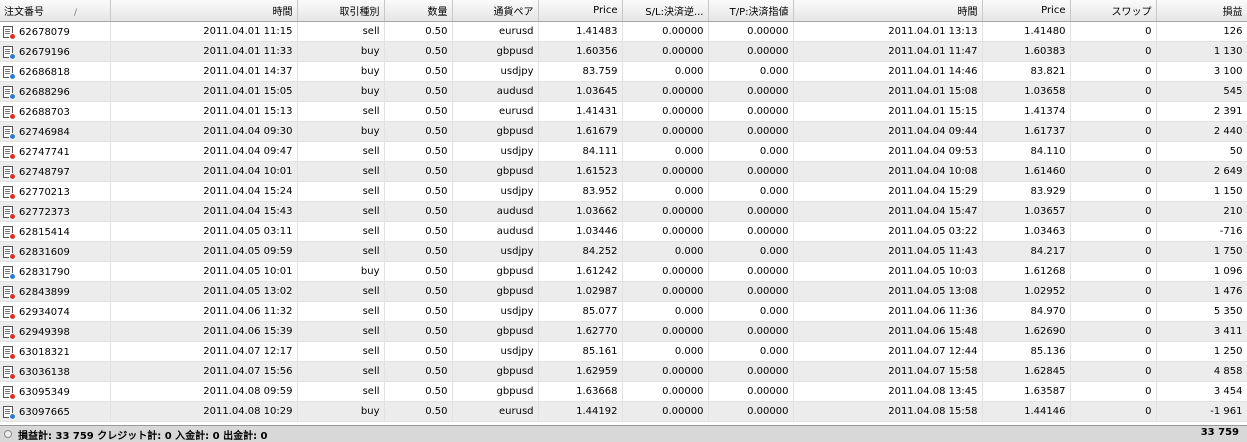 The image size is (1247, 442). What do you see at coordinates (580, 291) in the screenshot?
I see `cell-open-price: 1.02987` at bounding box center [580, 291].